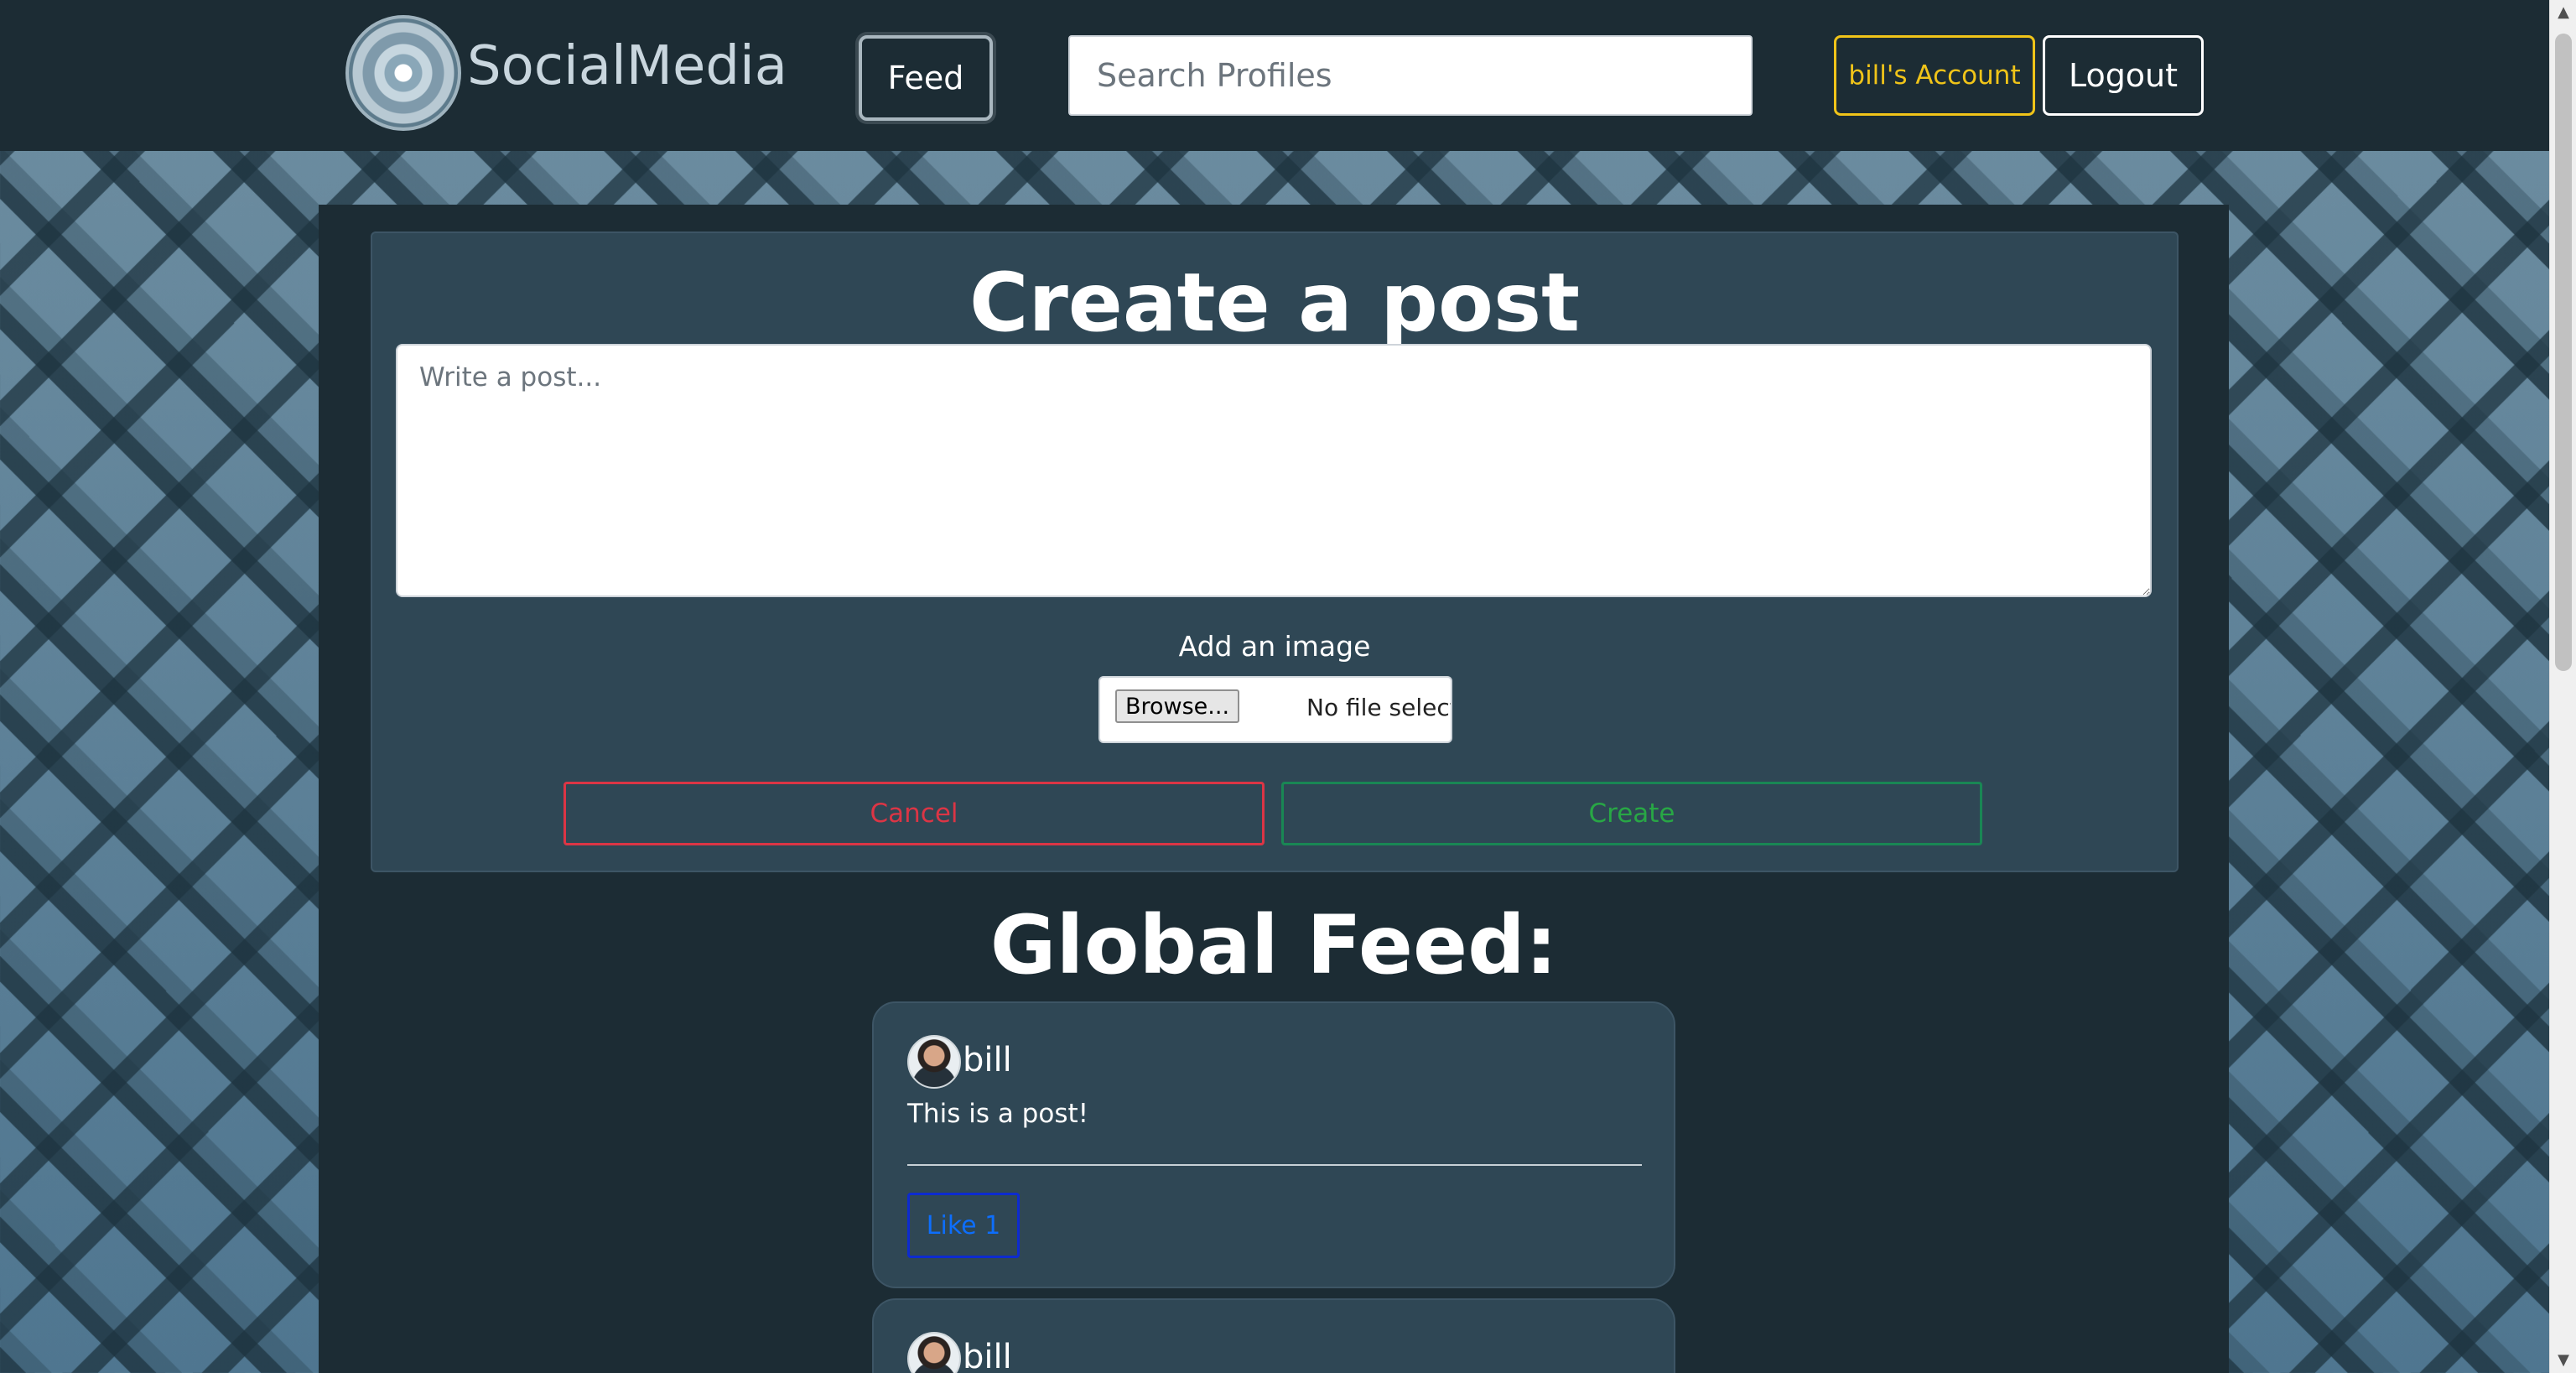  What do you see at coordinates (1273, 1145) in the screenshot?
I see `post-card: bill This is a post! Like 1` at bounding box center [1273, 1145].